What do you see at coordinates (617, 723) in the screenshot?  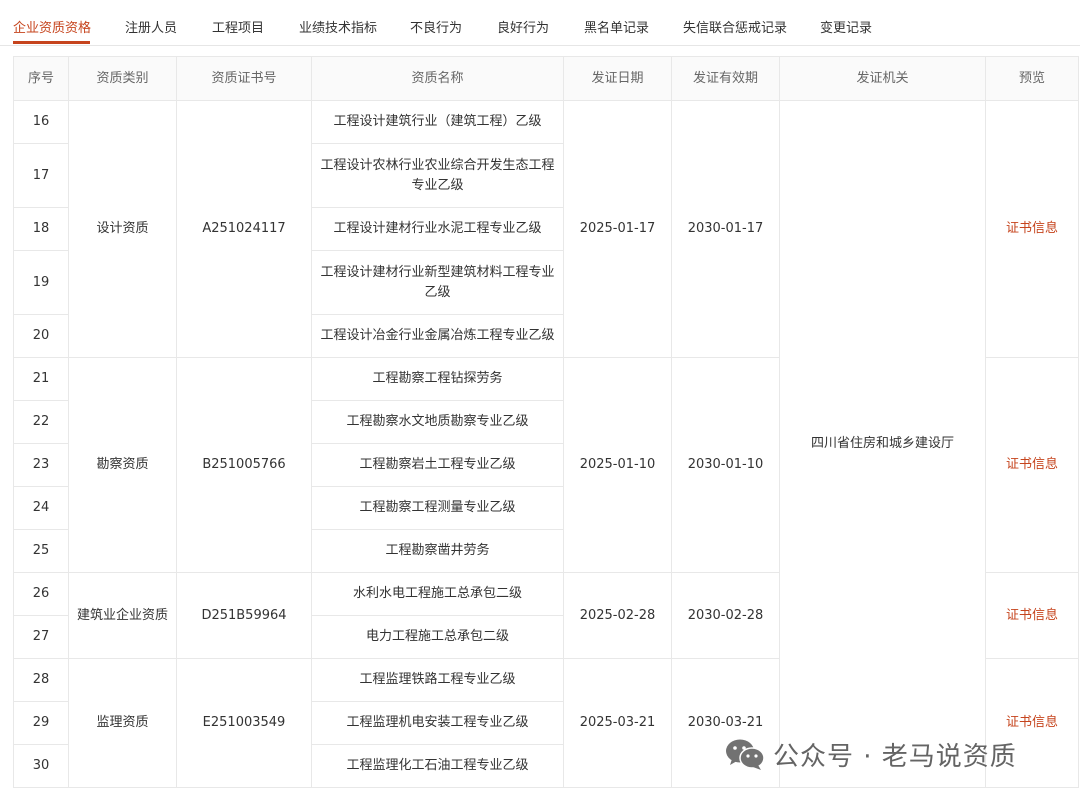 I see `issue-date: 2025-03-21` at bounding box center [617, 723].